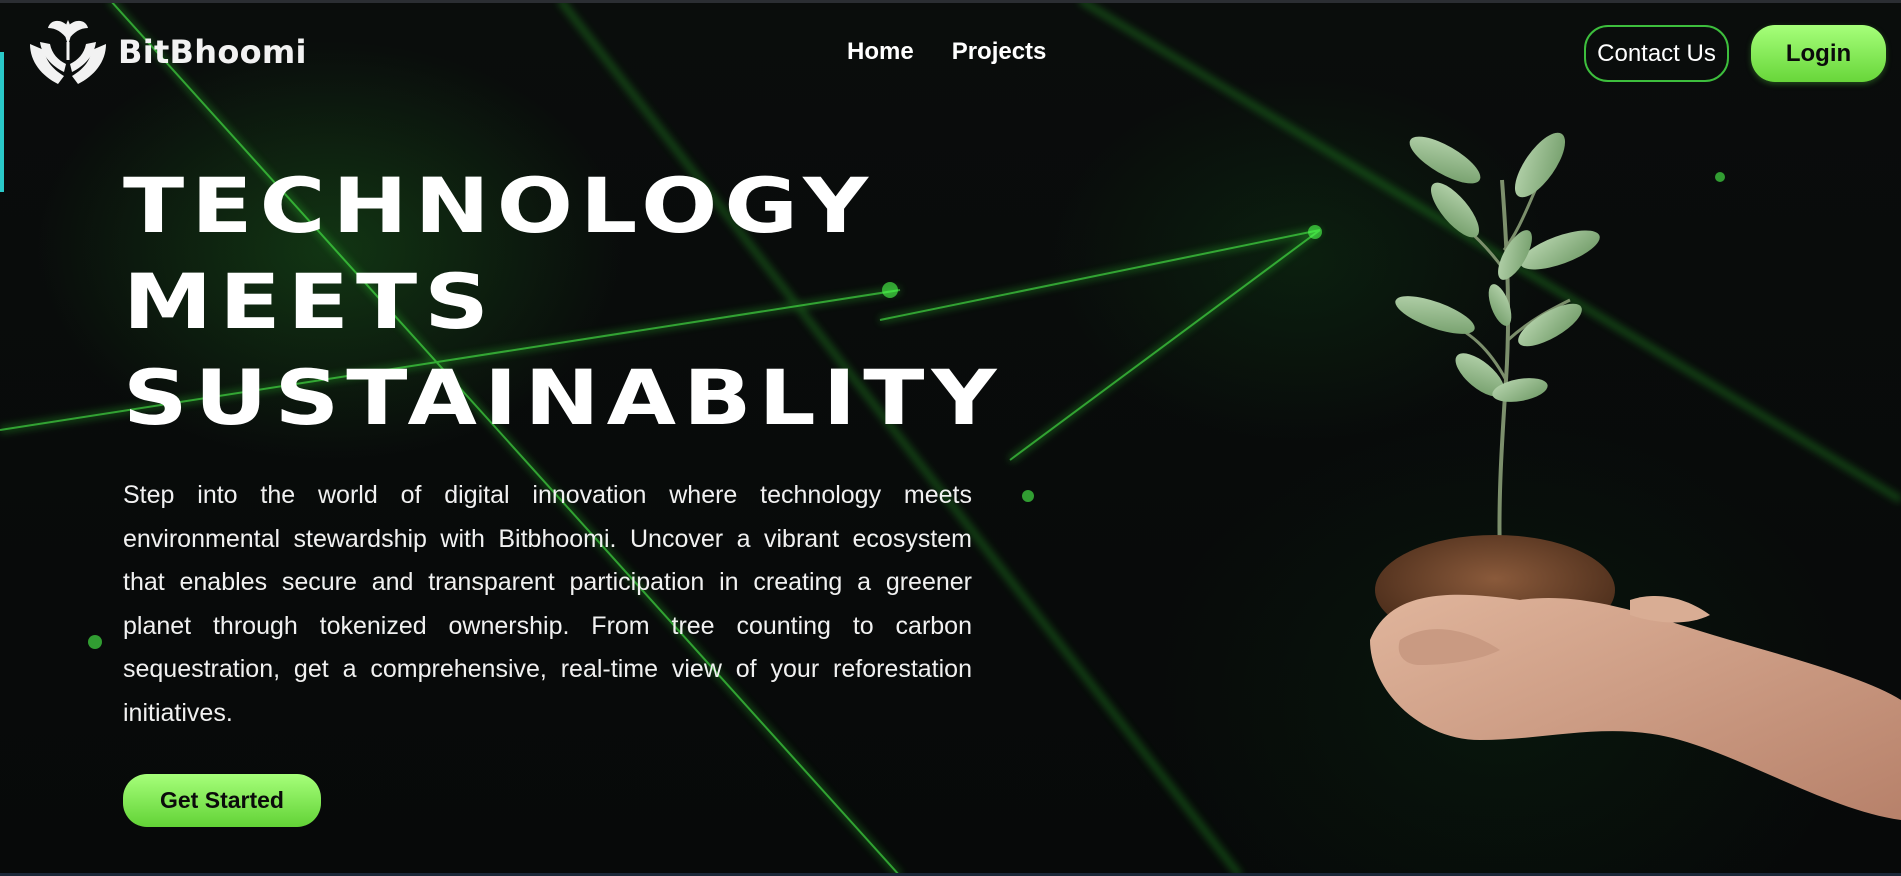 The height and width of the screenshot is (876, 1901). Describe the element at coordinates (2, 122) in the screenshot. I see `scroll-indicator` at that location.